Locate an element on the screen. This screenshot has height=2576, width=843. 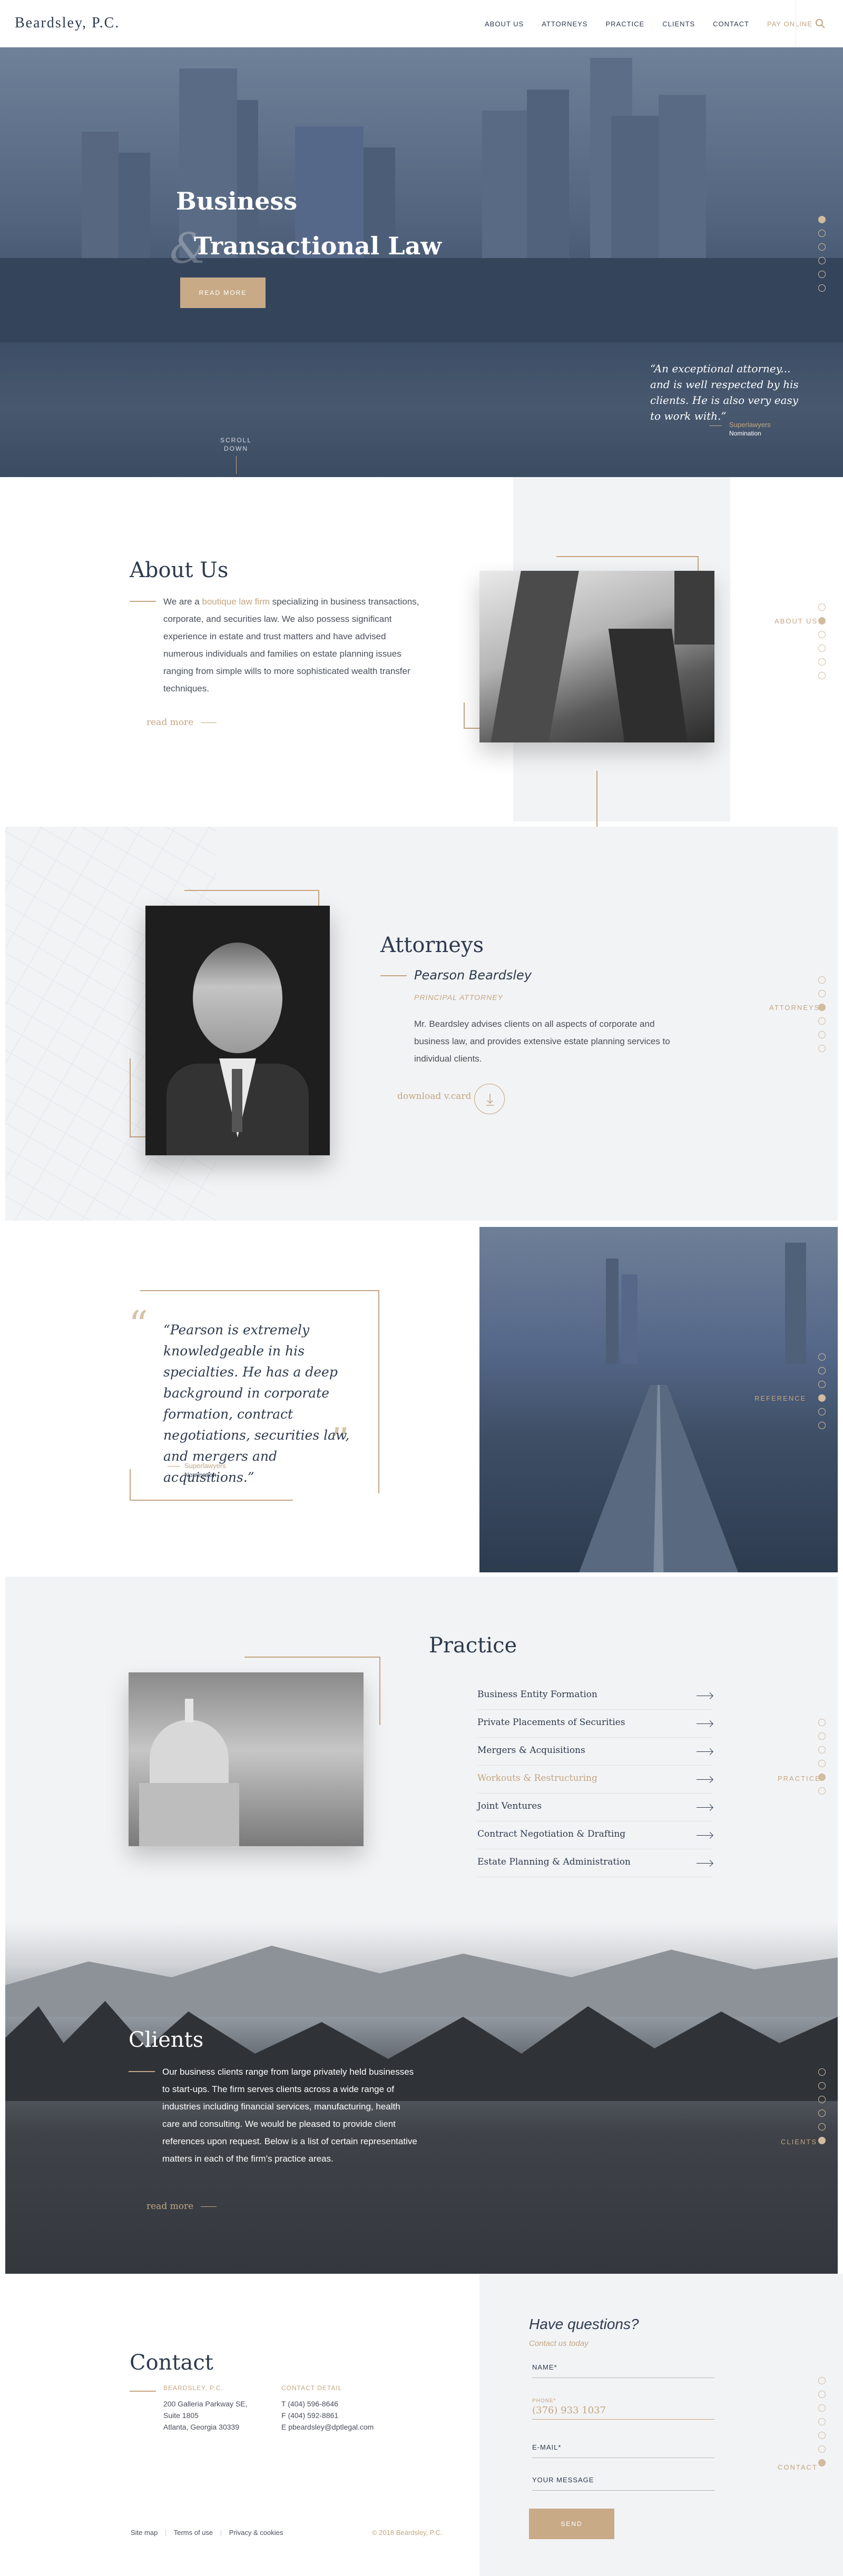
logo: Beardsley, P.C. is located at coordinates (67, 23).